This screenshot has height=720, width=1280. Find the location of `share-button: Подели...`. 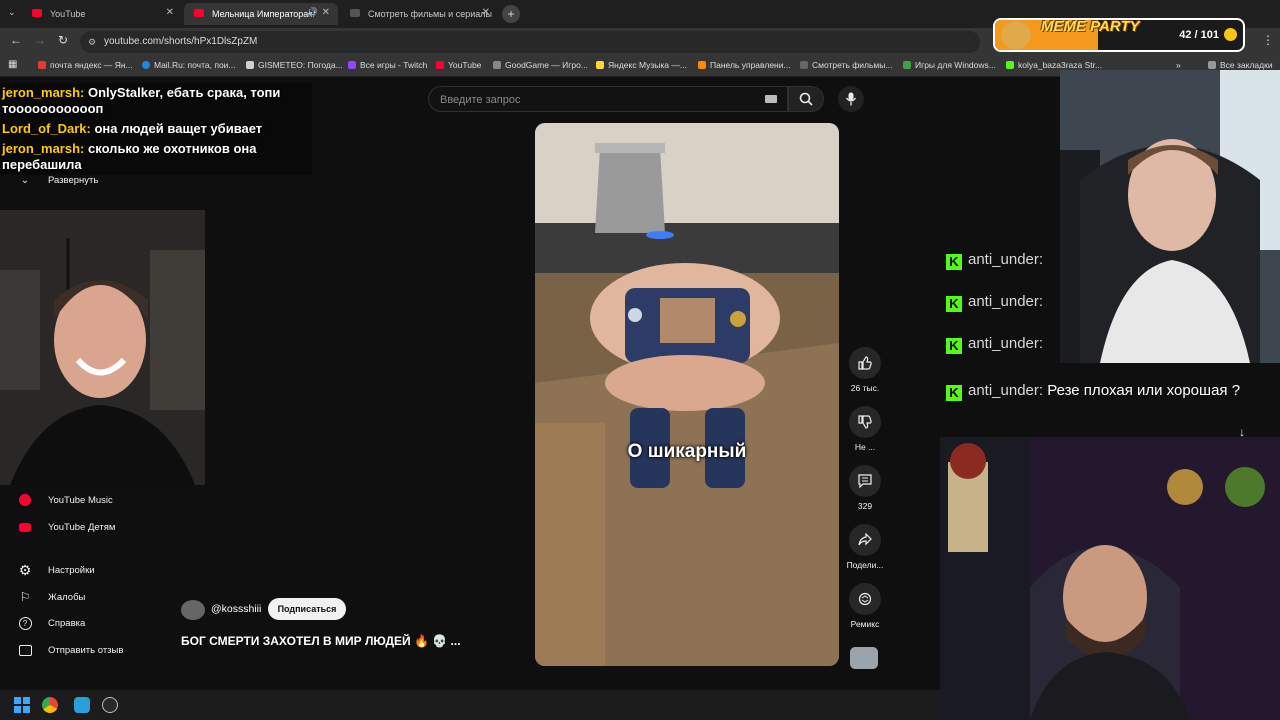

share-button: Подели... is located at coordinates (865, 547).